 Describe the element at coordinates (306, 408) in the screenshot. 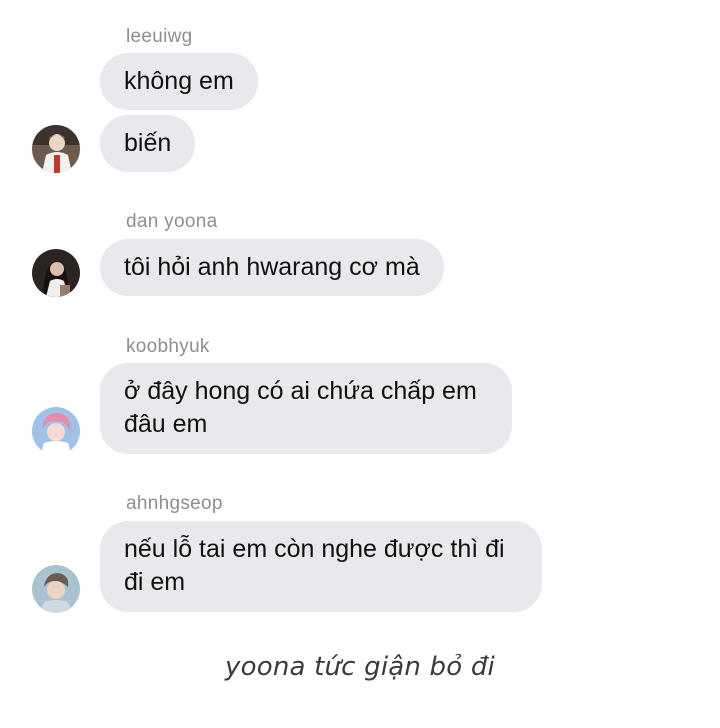

I see `message-bubble: ở đây hong có ai chứa chấp em đâu em` at that location.